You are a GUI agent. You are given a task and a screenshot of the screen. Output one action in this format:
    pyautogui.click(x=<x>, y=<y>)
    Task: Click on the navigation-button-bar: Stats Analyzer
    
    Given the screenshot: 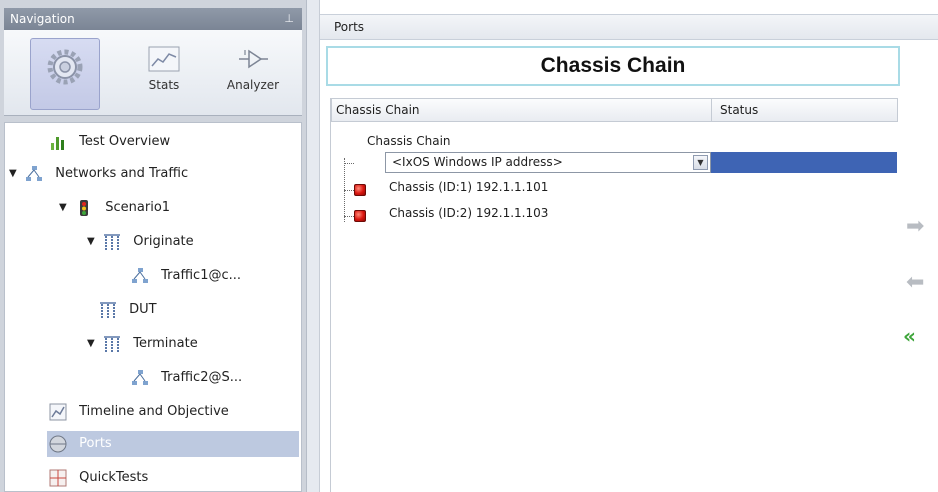 What is the action you would take?
    pyautogui.click(x=153, y=73)
    